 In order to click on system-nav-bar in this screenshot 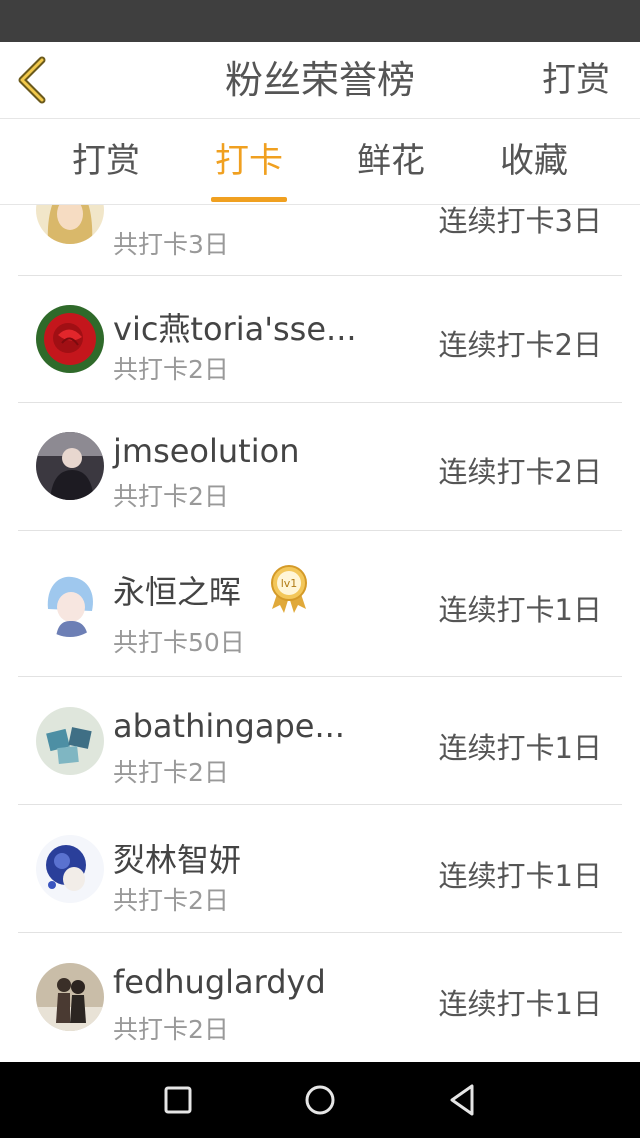, I will do `click(320, 1100)`.